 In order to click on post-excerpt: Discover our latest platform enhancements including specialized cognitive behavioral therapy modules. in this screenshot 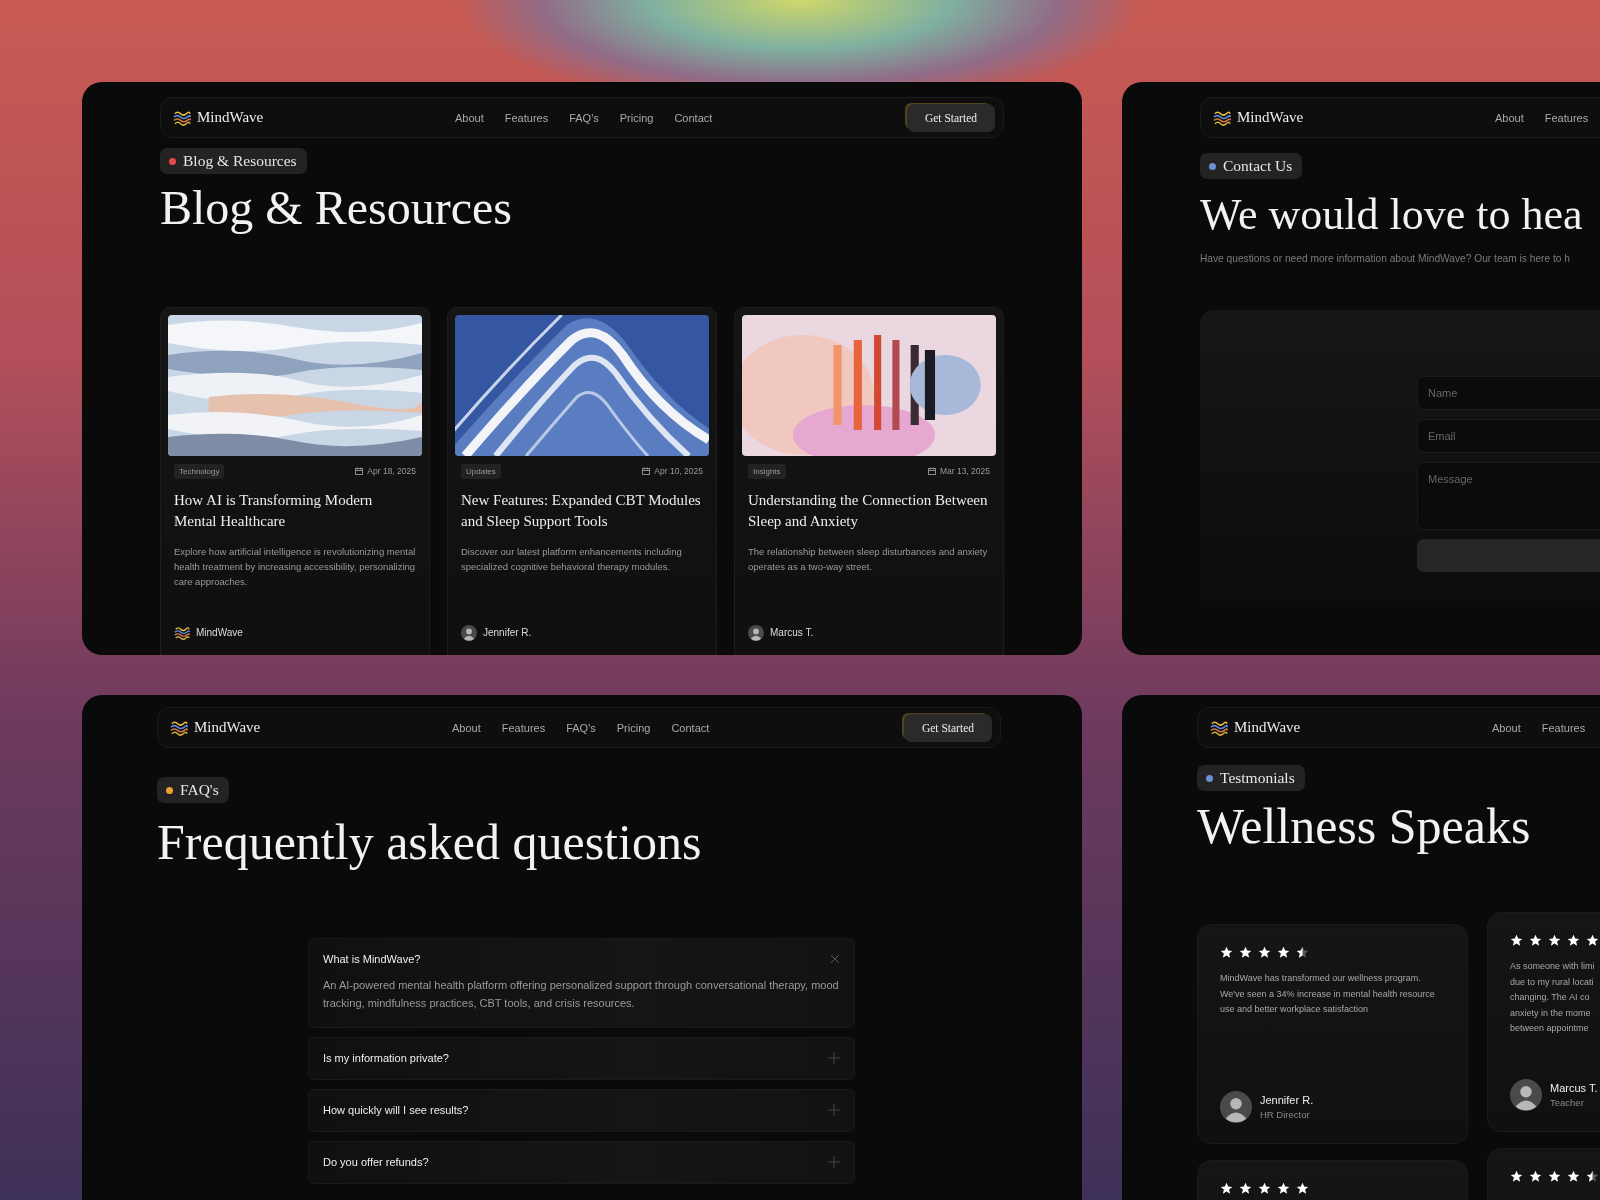, I will do `click(571, 559)`.